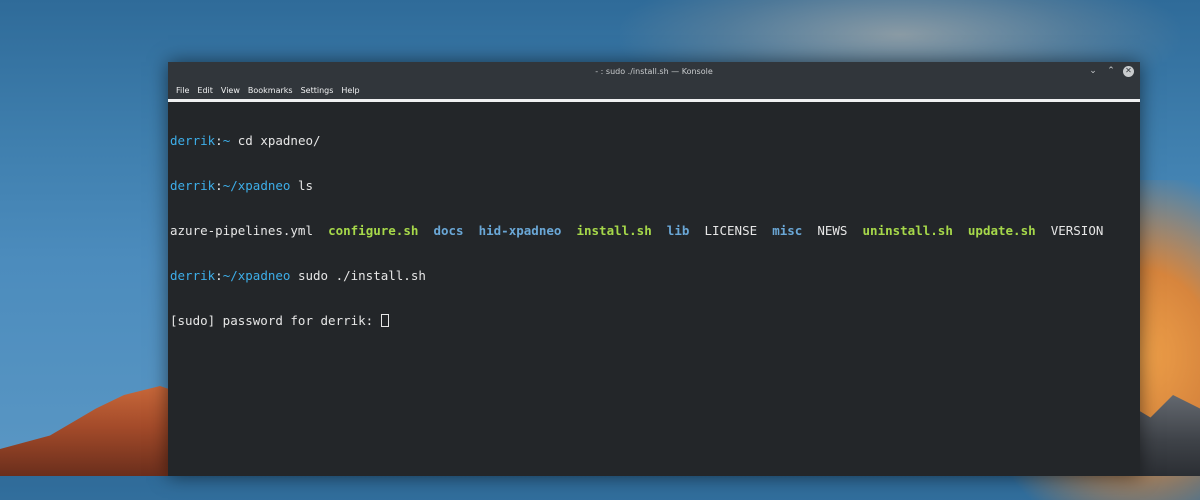  What do you see at coordinates (182, 90) in the screenshot?
I see `menu-file: File` at bounding box center [182, 90].